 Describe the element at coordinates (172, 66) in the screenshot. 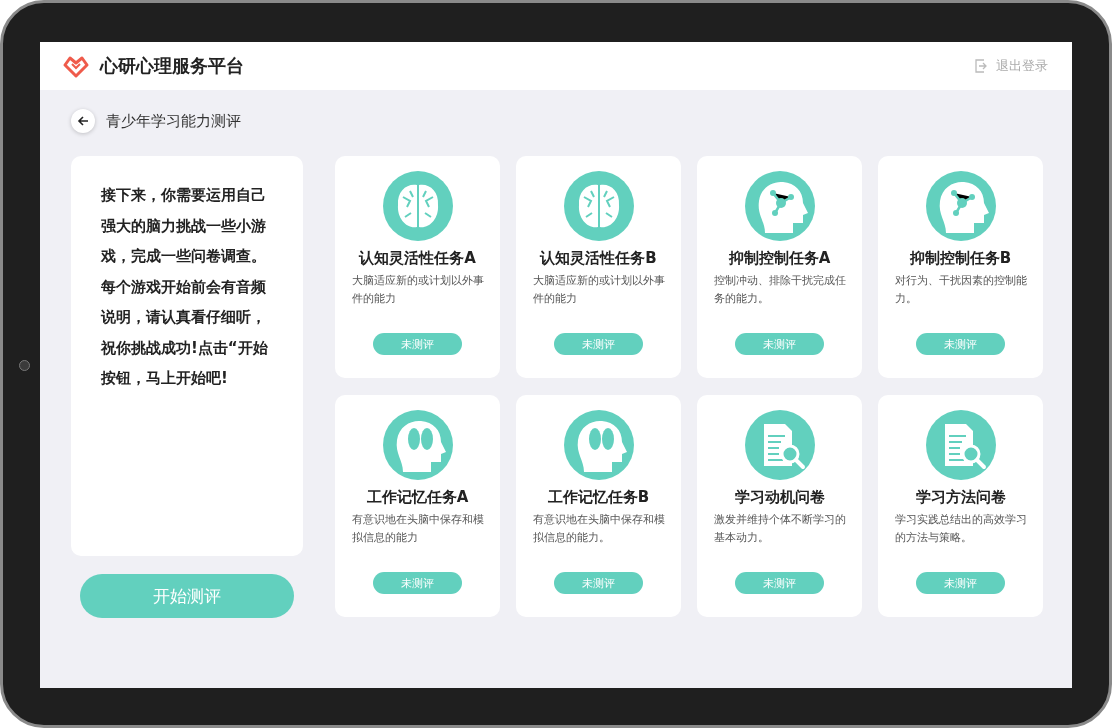

I see `brand-title: 心研心理服务平台` at that location.